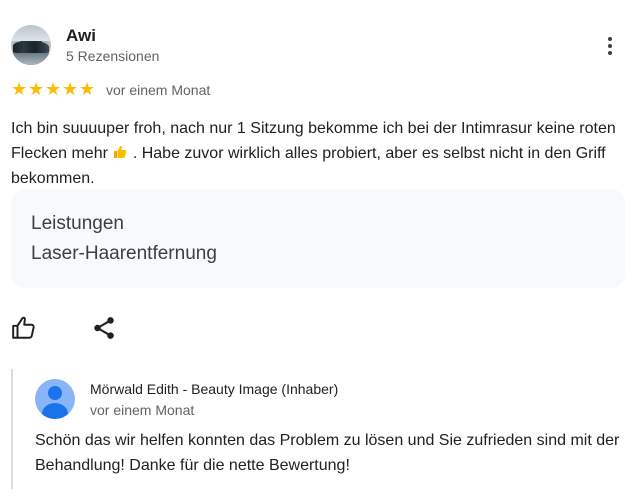  Describe the element at coordinates (610, 39) in the screenshot. I see `more-vert-icon` at that location.